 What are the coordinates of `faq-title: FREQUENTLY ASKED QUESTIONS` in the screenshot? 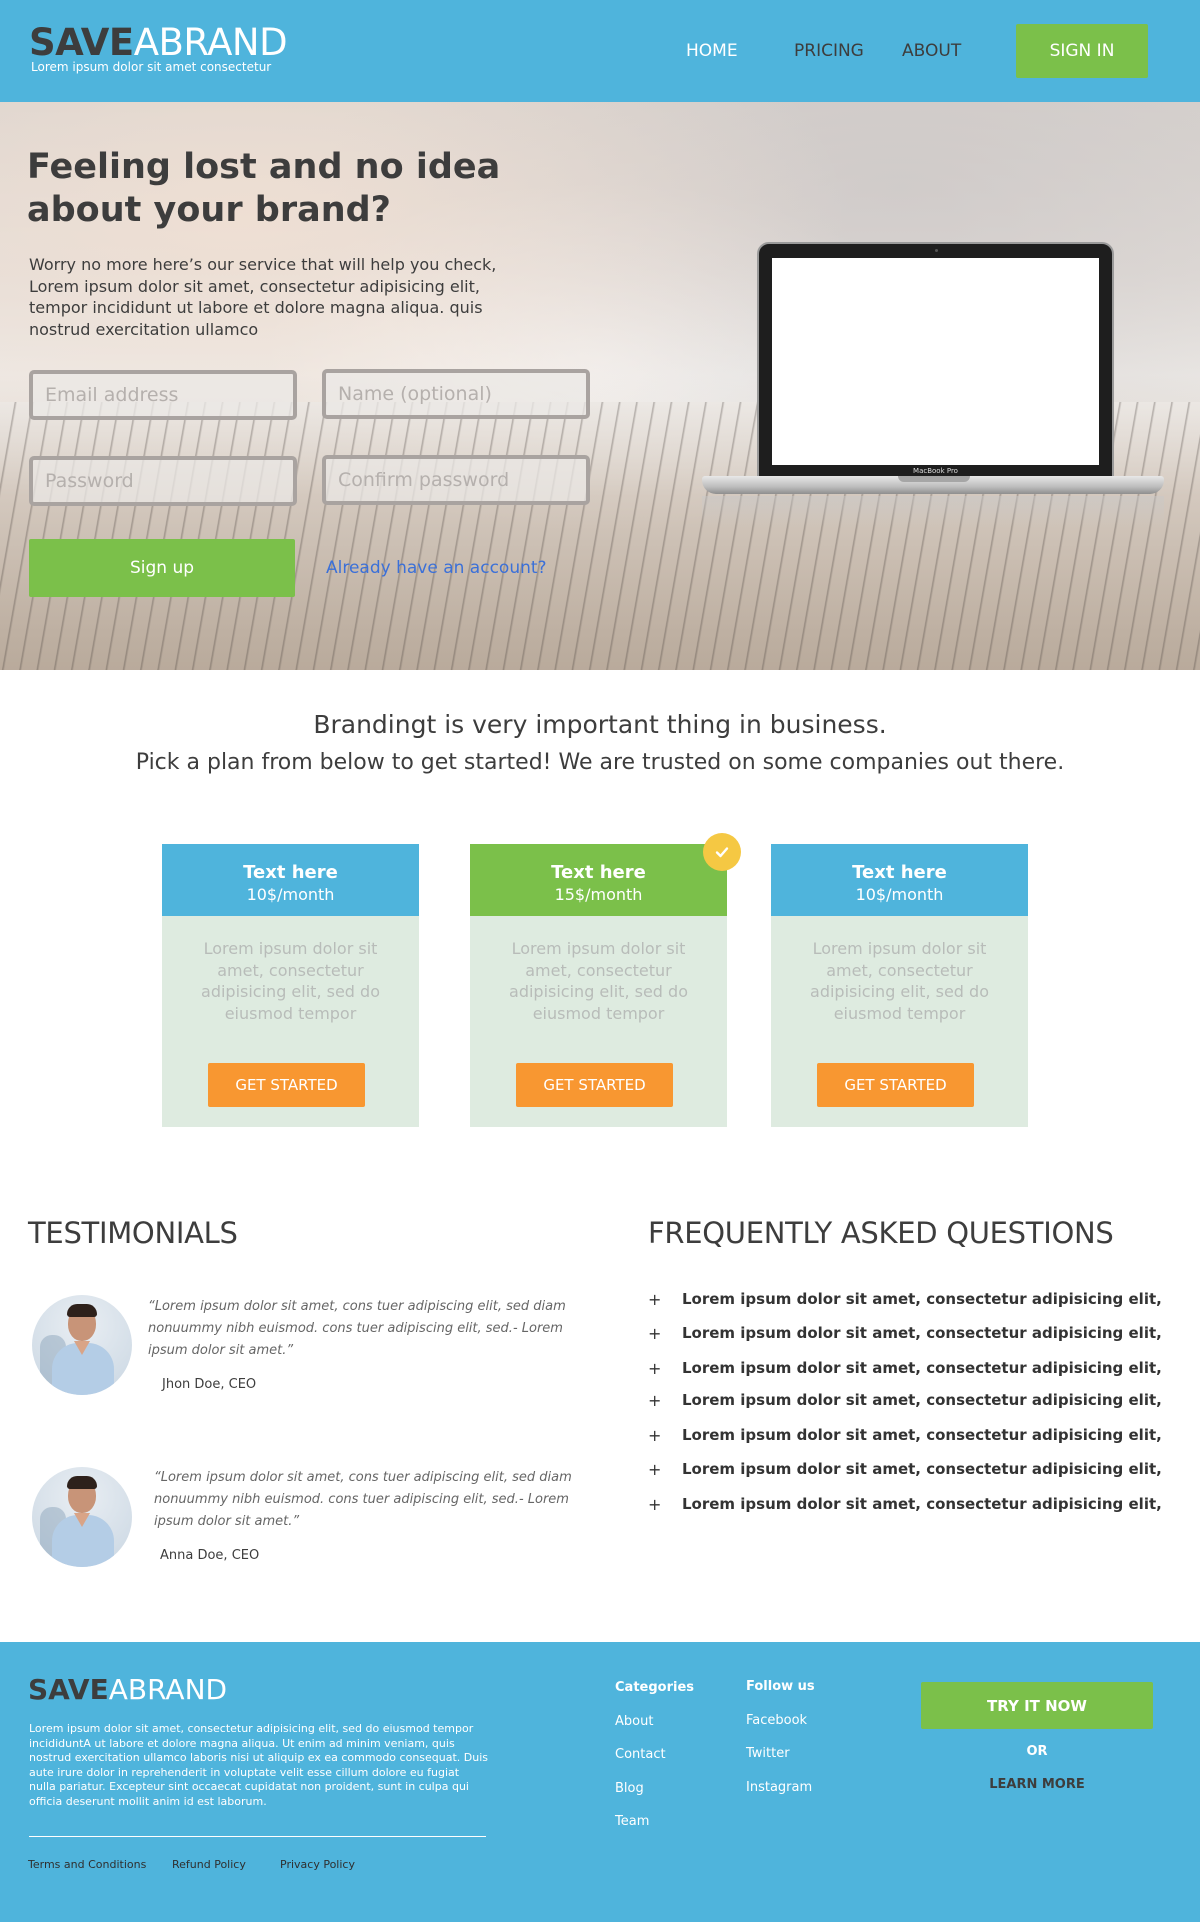 It's located at (881, 1233).